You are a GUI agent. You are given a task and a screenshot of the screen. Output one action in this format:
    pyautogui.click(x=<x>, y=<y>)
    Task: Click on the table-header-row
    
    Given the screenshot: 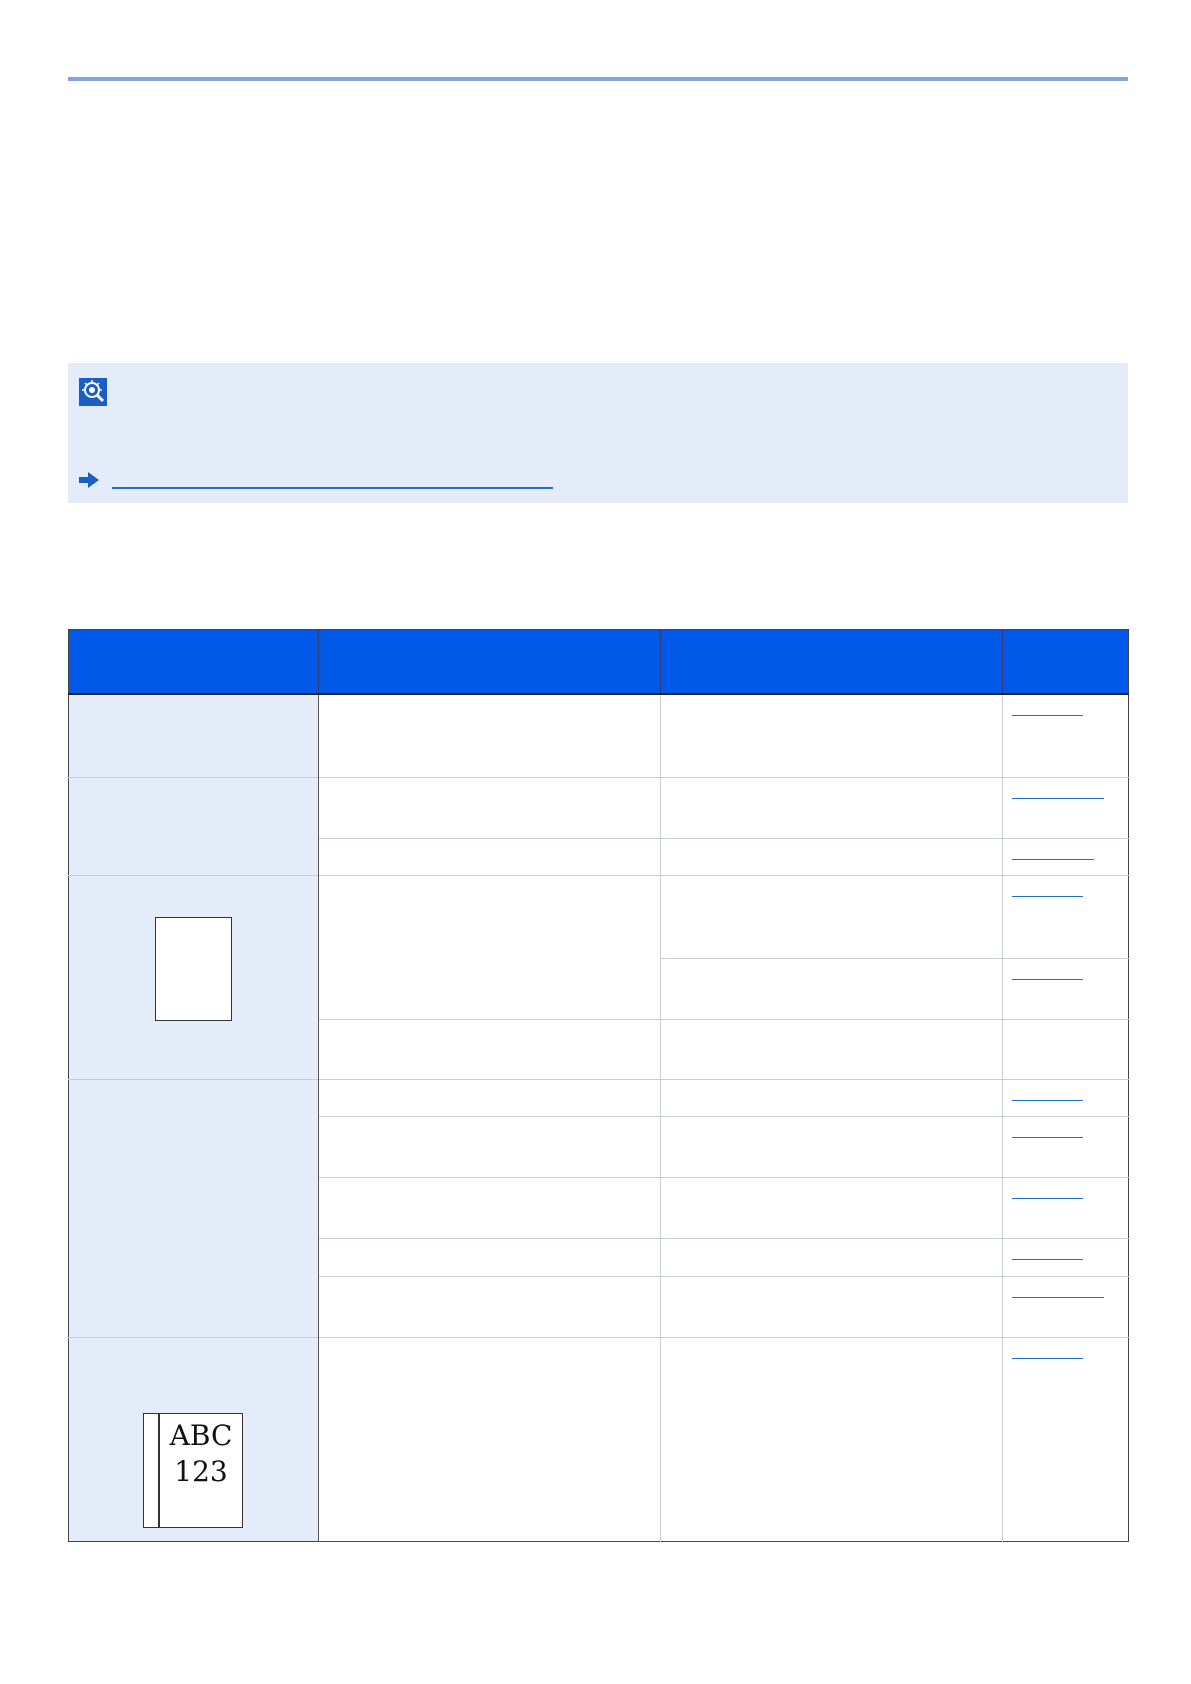 What is the action you would take?
    pyautogui.click(x=598, y=662)
    